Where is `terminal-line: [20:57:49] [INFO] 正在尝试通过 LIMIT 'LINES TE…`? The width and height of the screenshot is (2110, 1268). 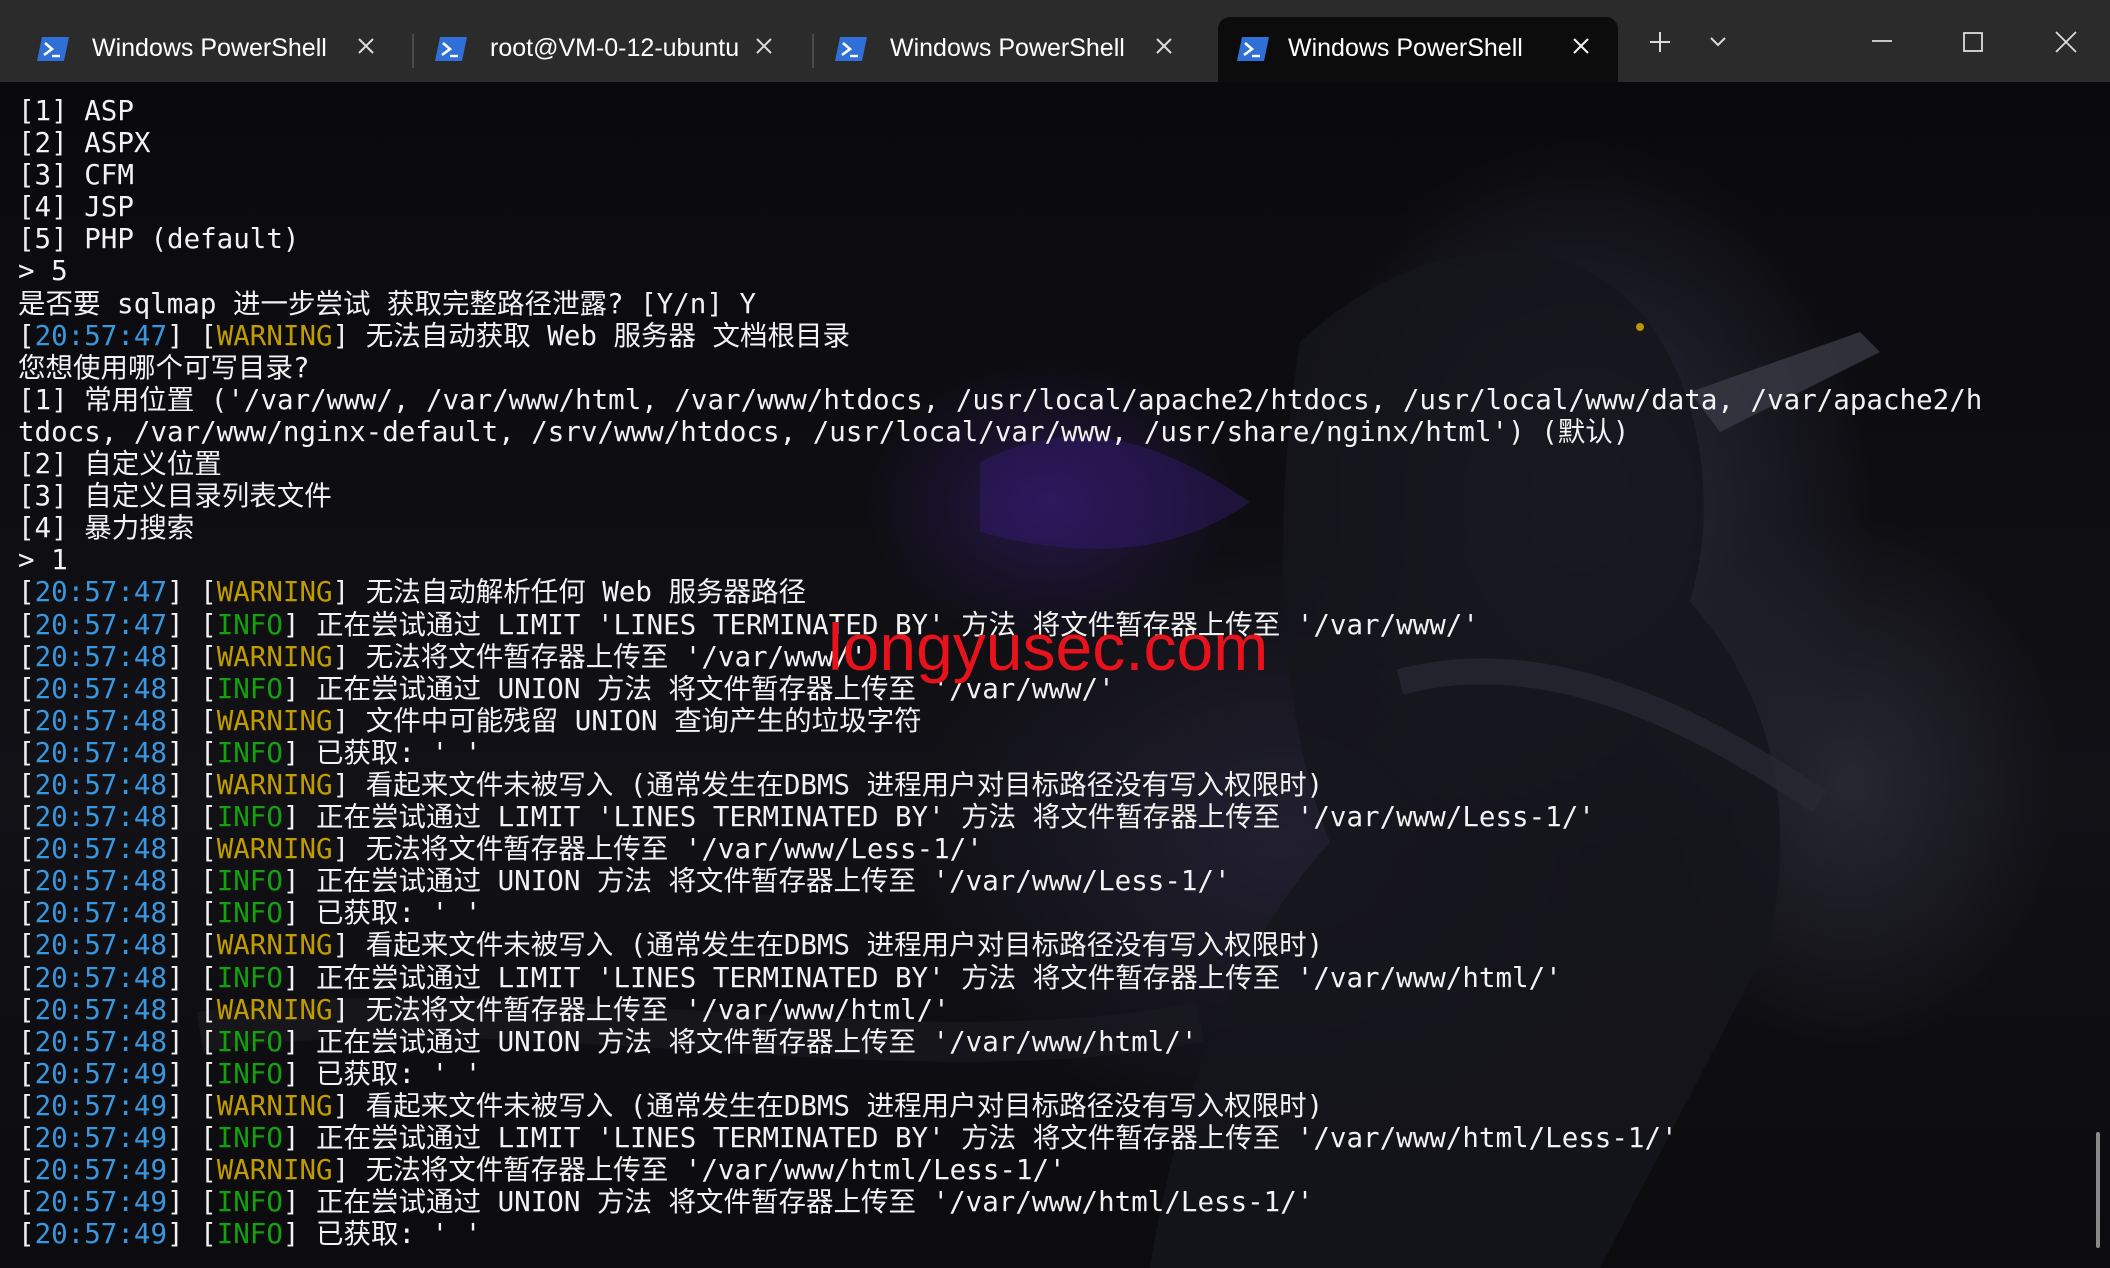 terminal-line: [20:57:49] [INFO] 正在尝试通过 LIMIT 'LINES TE… is located at coordinates (1058, 1138).